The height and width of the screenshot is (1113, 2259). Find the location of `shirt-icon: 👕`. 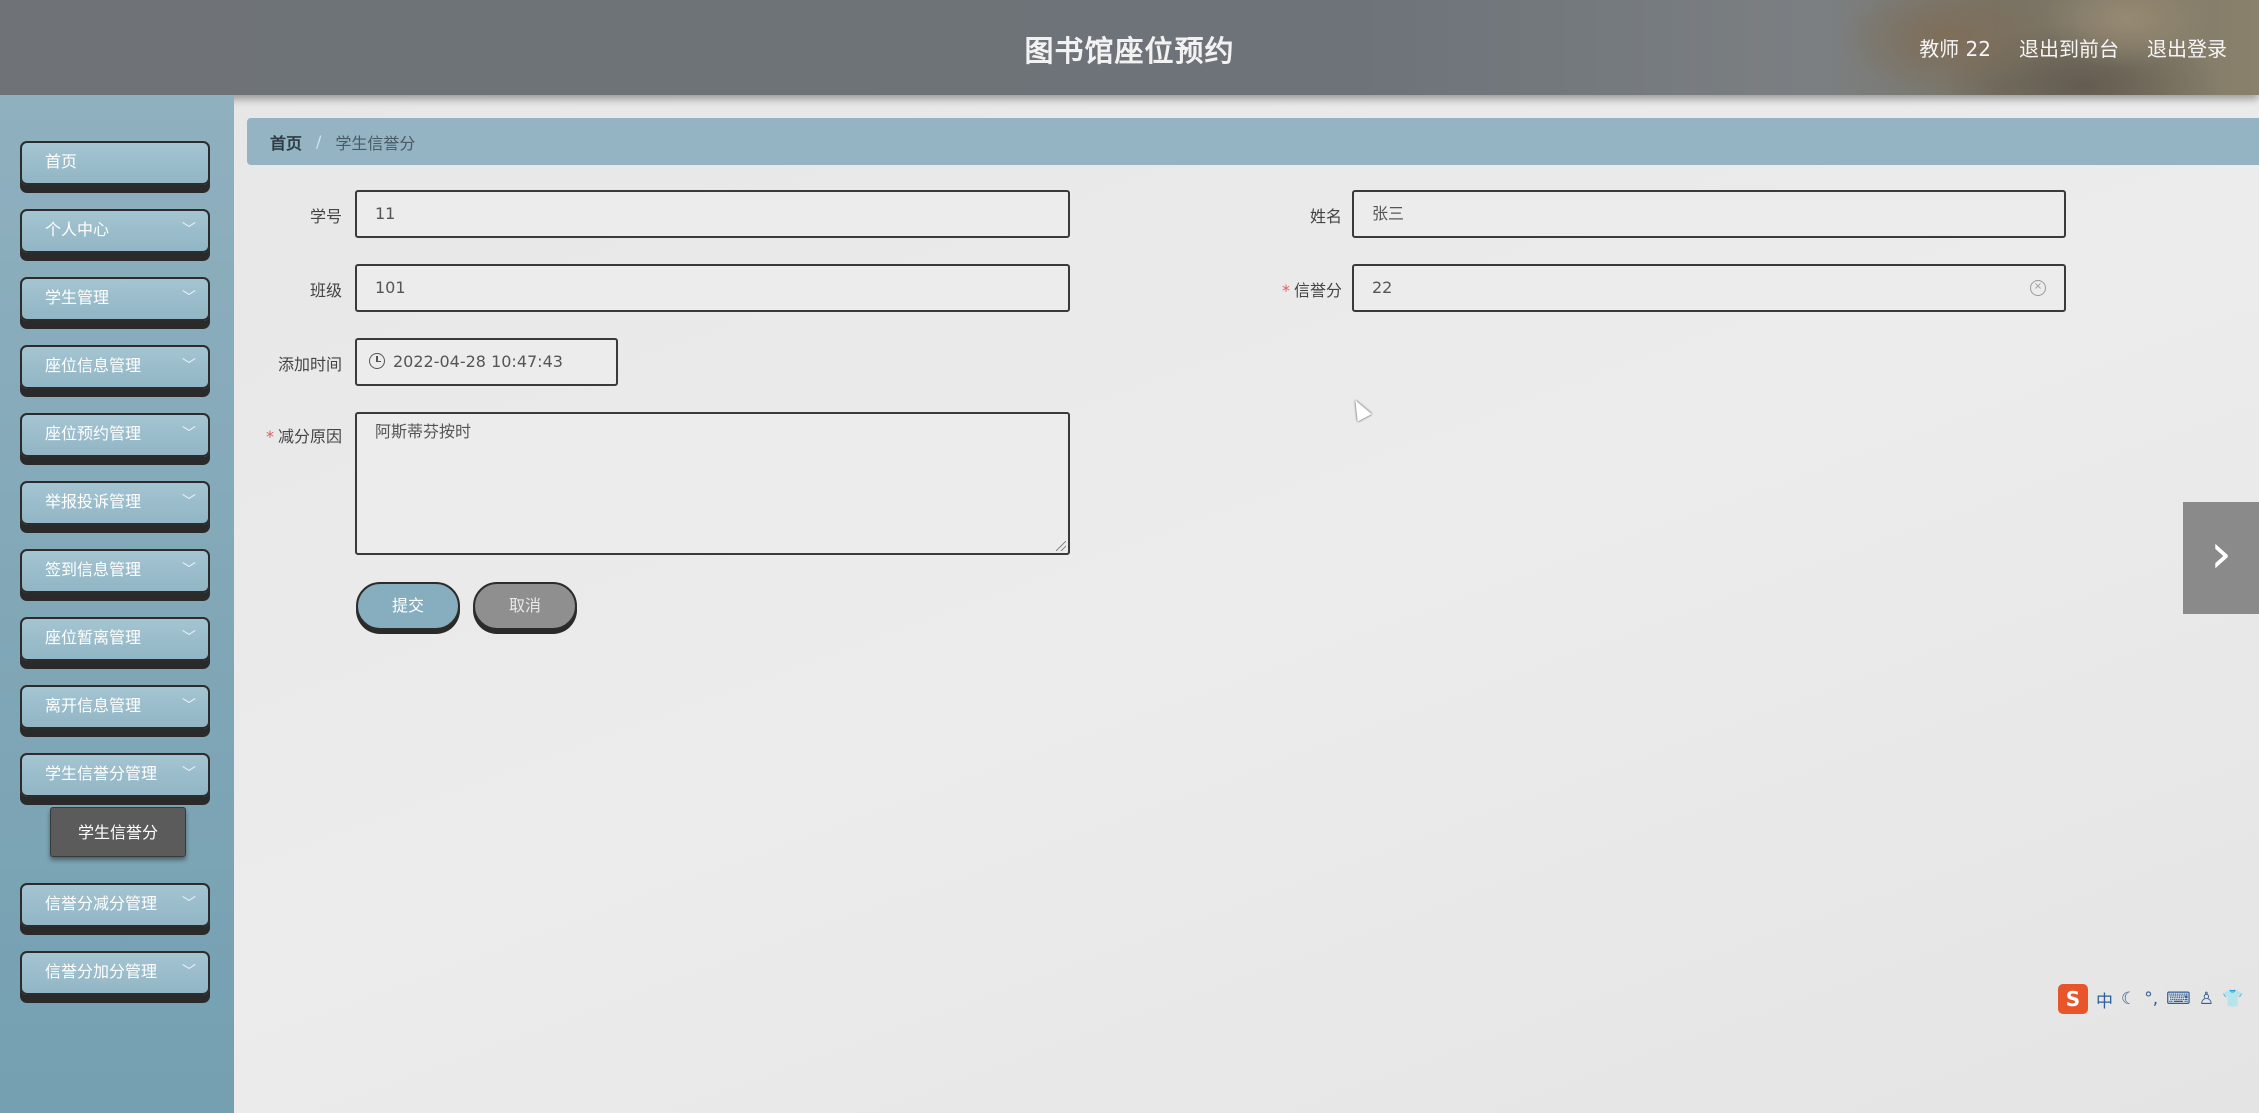

shirt-icon: 👕 is located at coordinates (2232, 999).